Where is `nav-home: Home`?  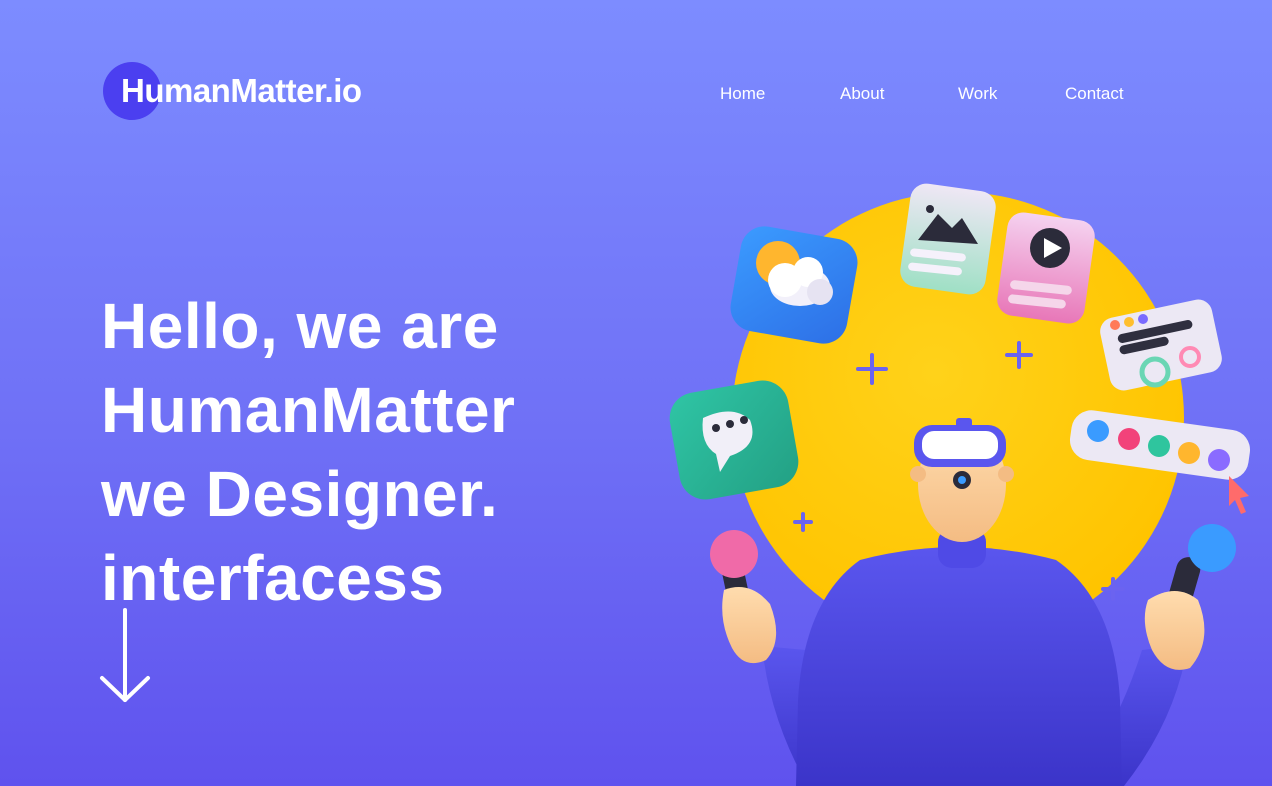 nav-home: Home is located at coordinates (742, 94).